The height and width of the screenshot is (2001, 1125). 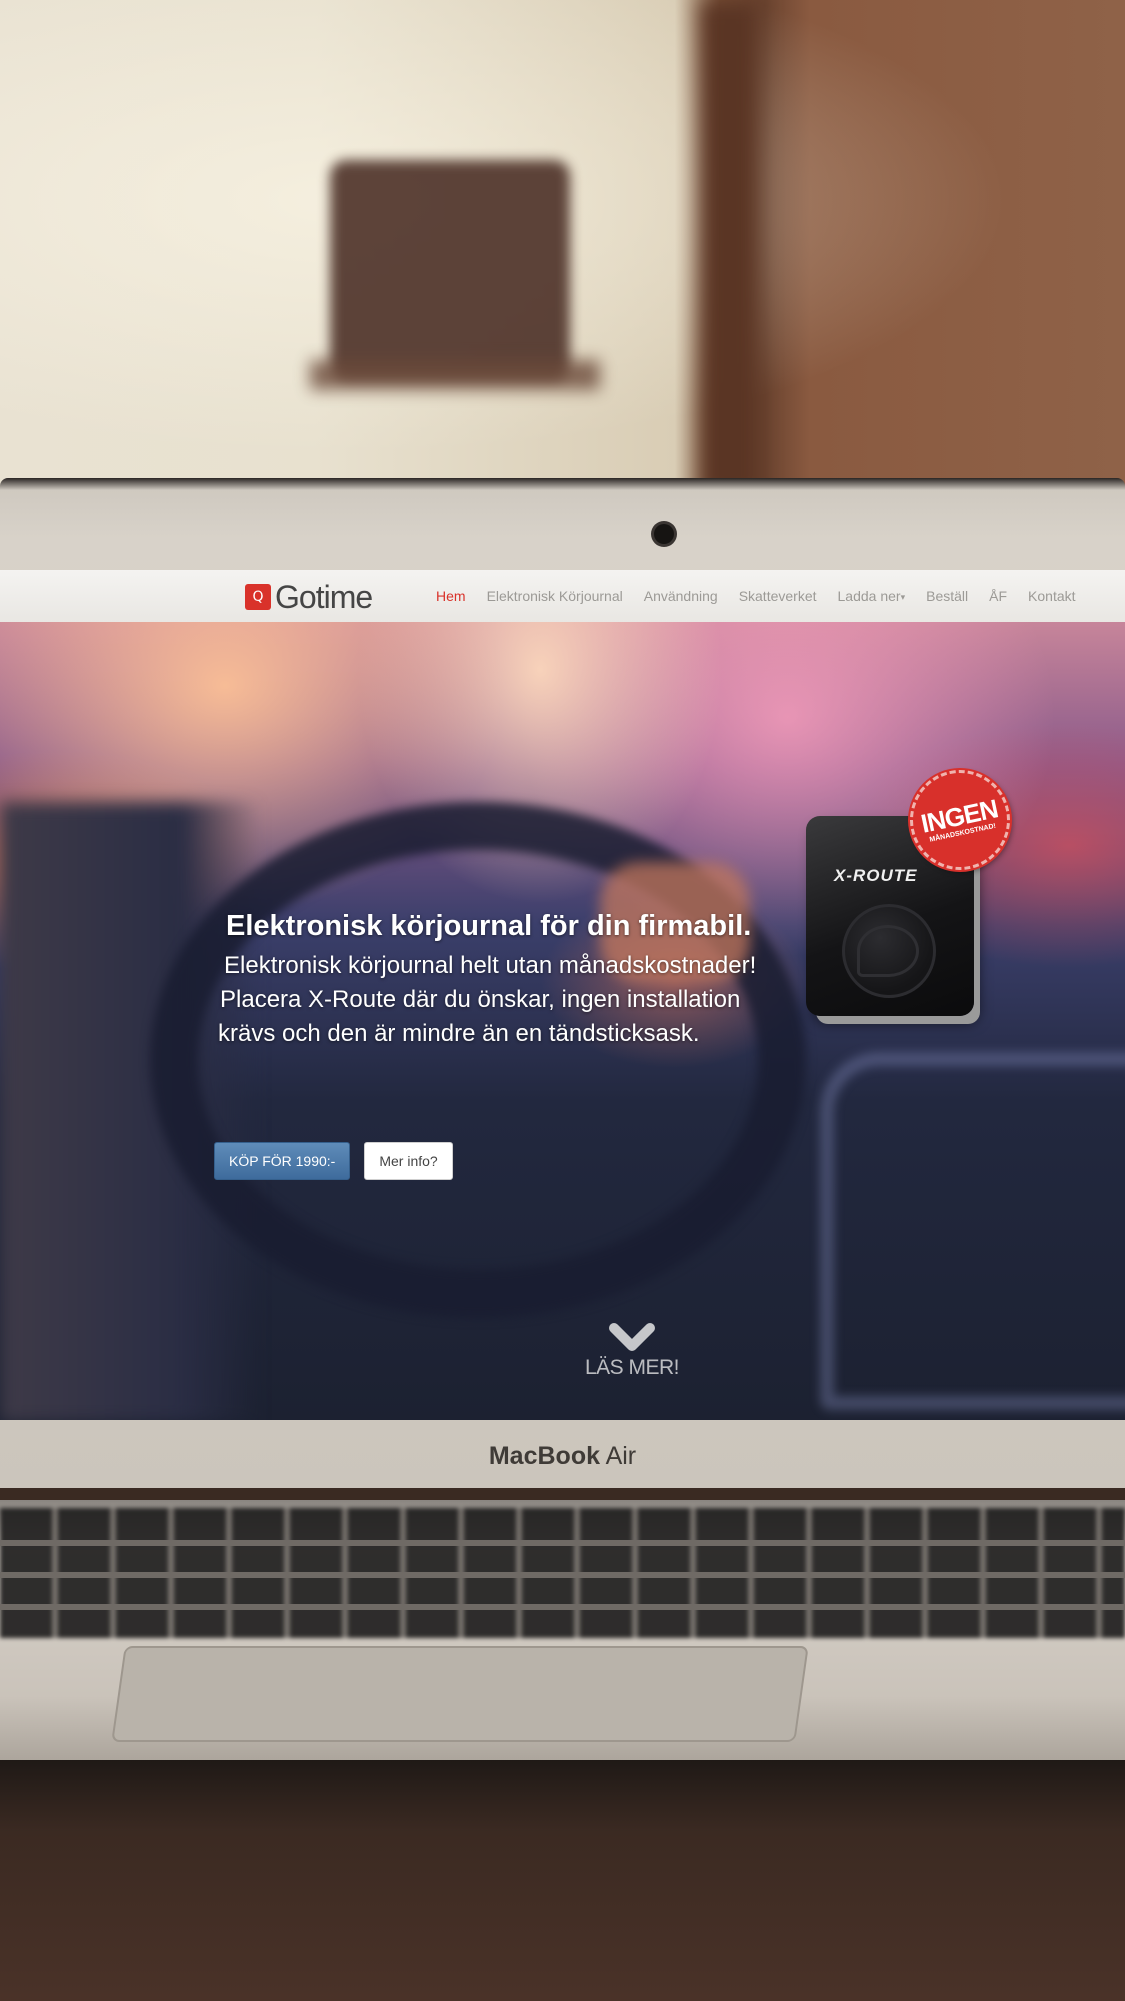 What do you see at coordinates (489, 926) in the screenshot?
I see `hero-title: Elektronisk körjournal för din firmabil.` at bounding box center [489, 926].